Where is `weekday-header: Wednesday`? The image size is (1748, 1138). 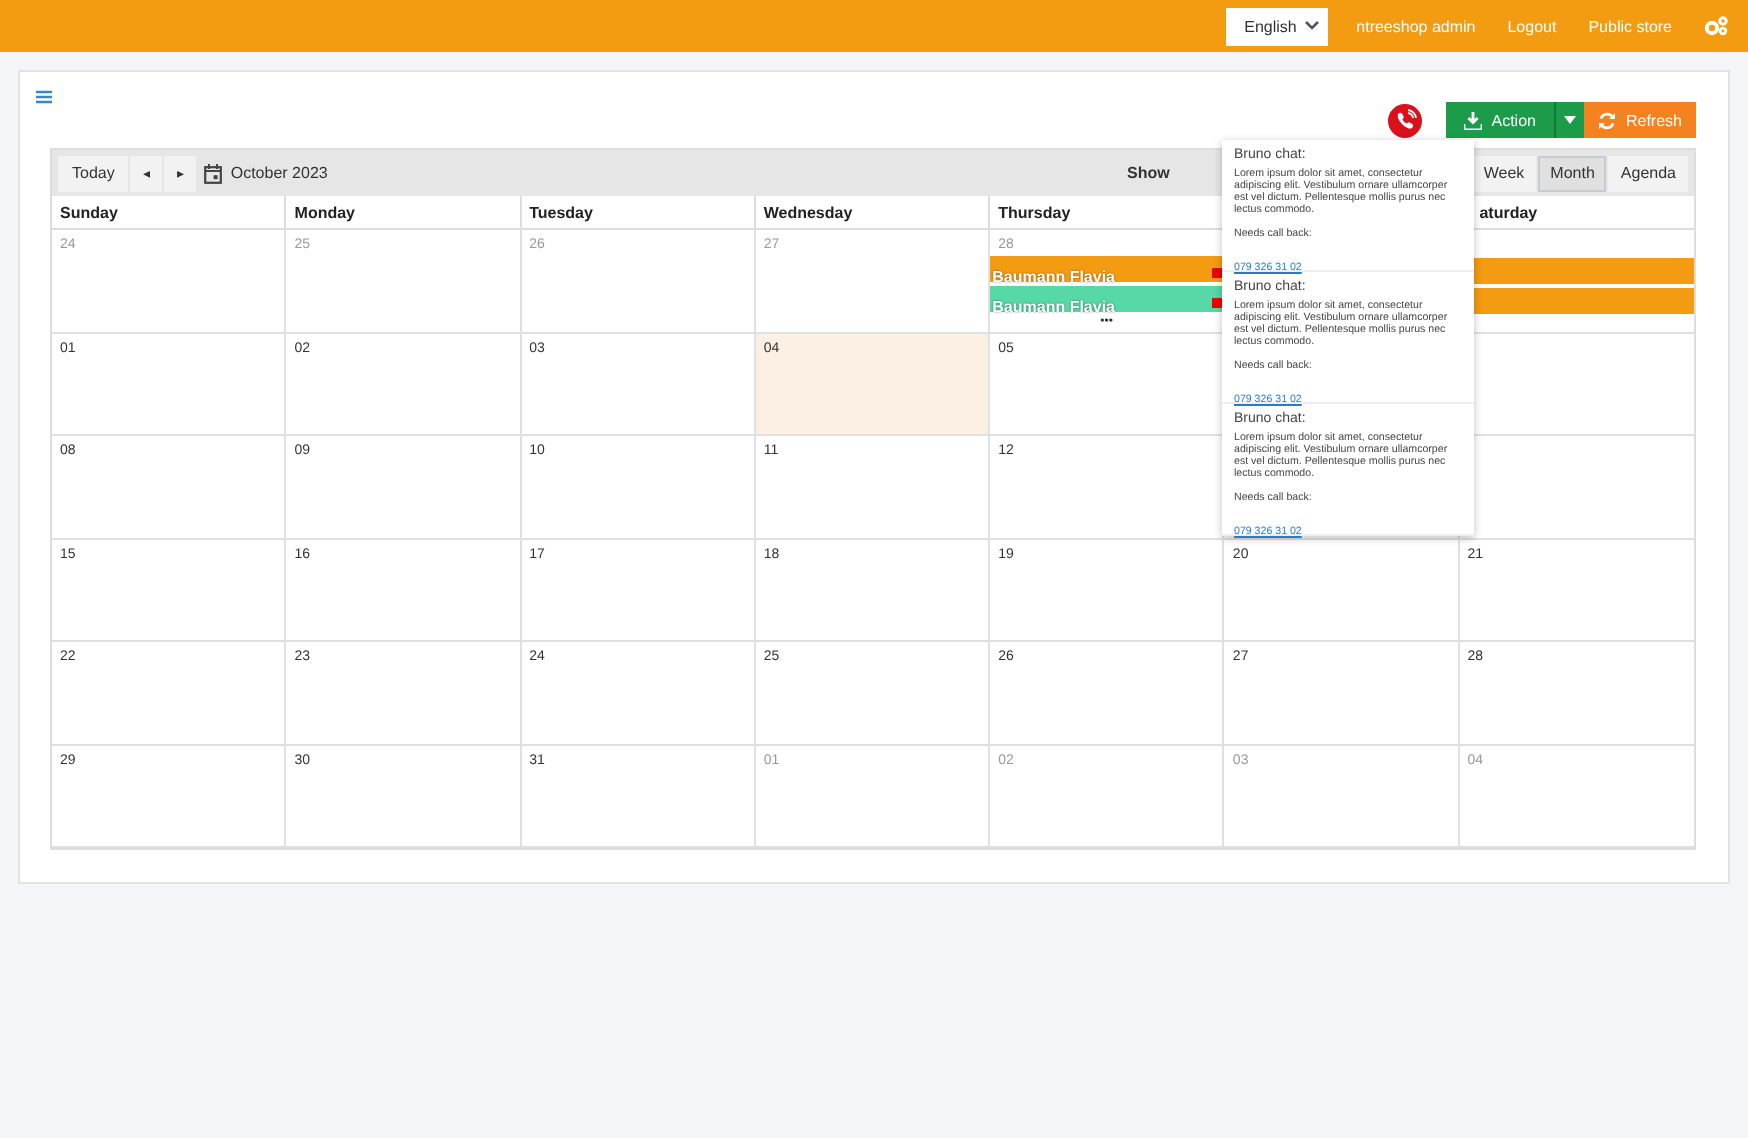
weekday-header: Wednesday is located at coordinates (873, 213).